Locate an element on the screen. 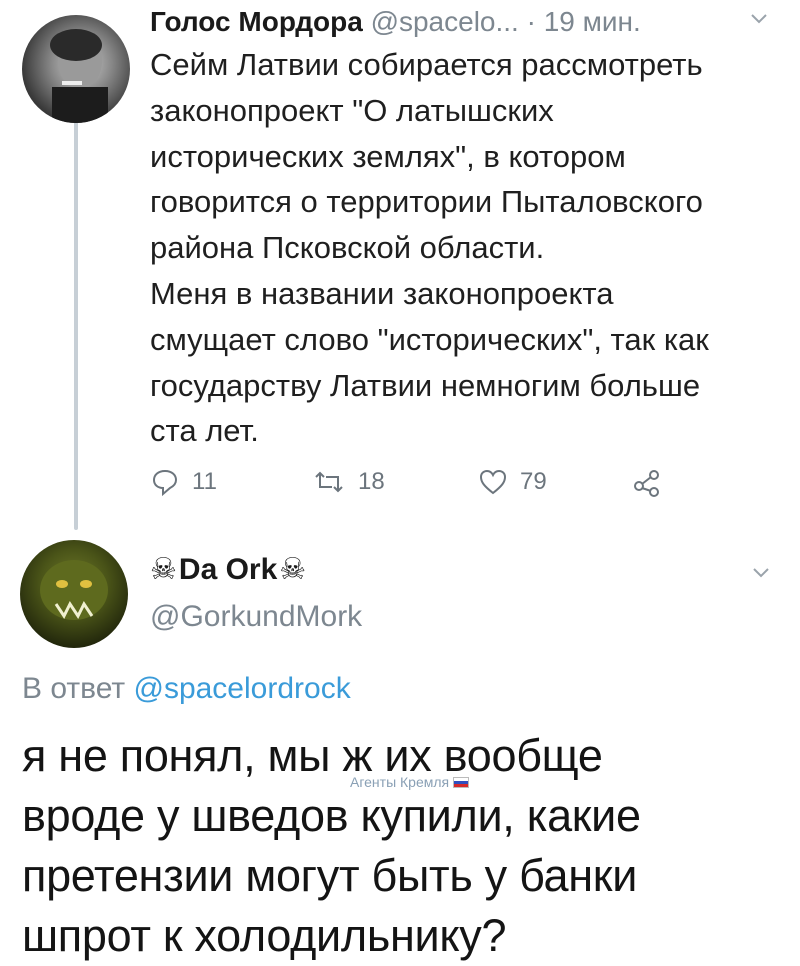  watermark: Агенты Кремля is located at coordinates (410, 782).